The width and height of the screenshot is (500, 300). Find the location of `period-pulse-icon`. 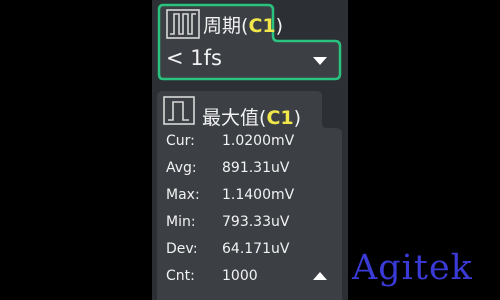

period-pulse-icon is located at coordinates (183, 24).